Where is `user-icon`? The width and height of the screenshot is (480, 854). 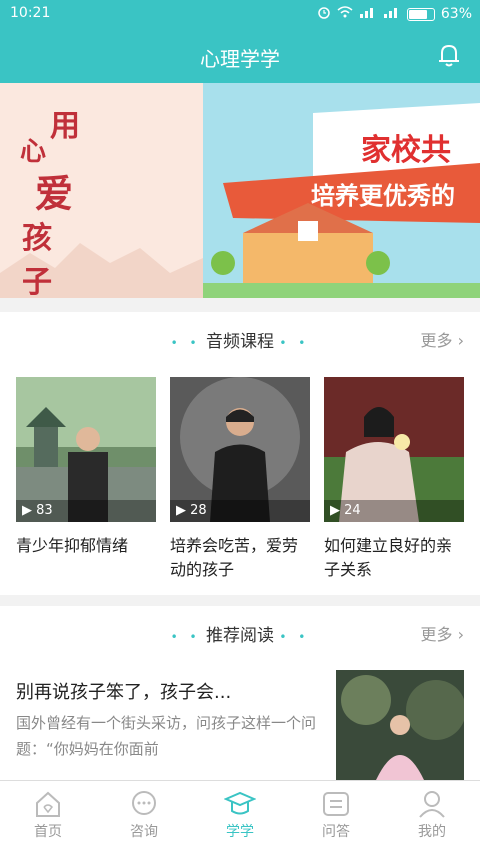 user-icon is located at coordinates (432, 804).